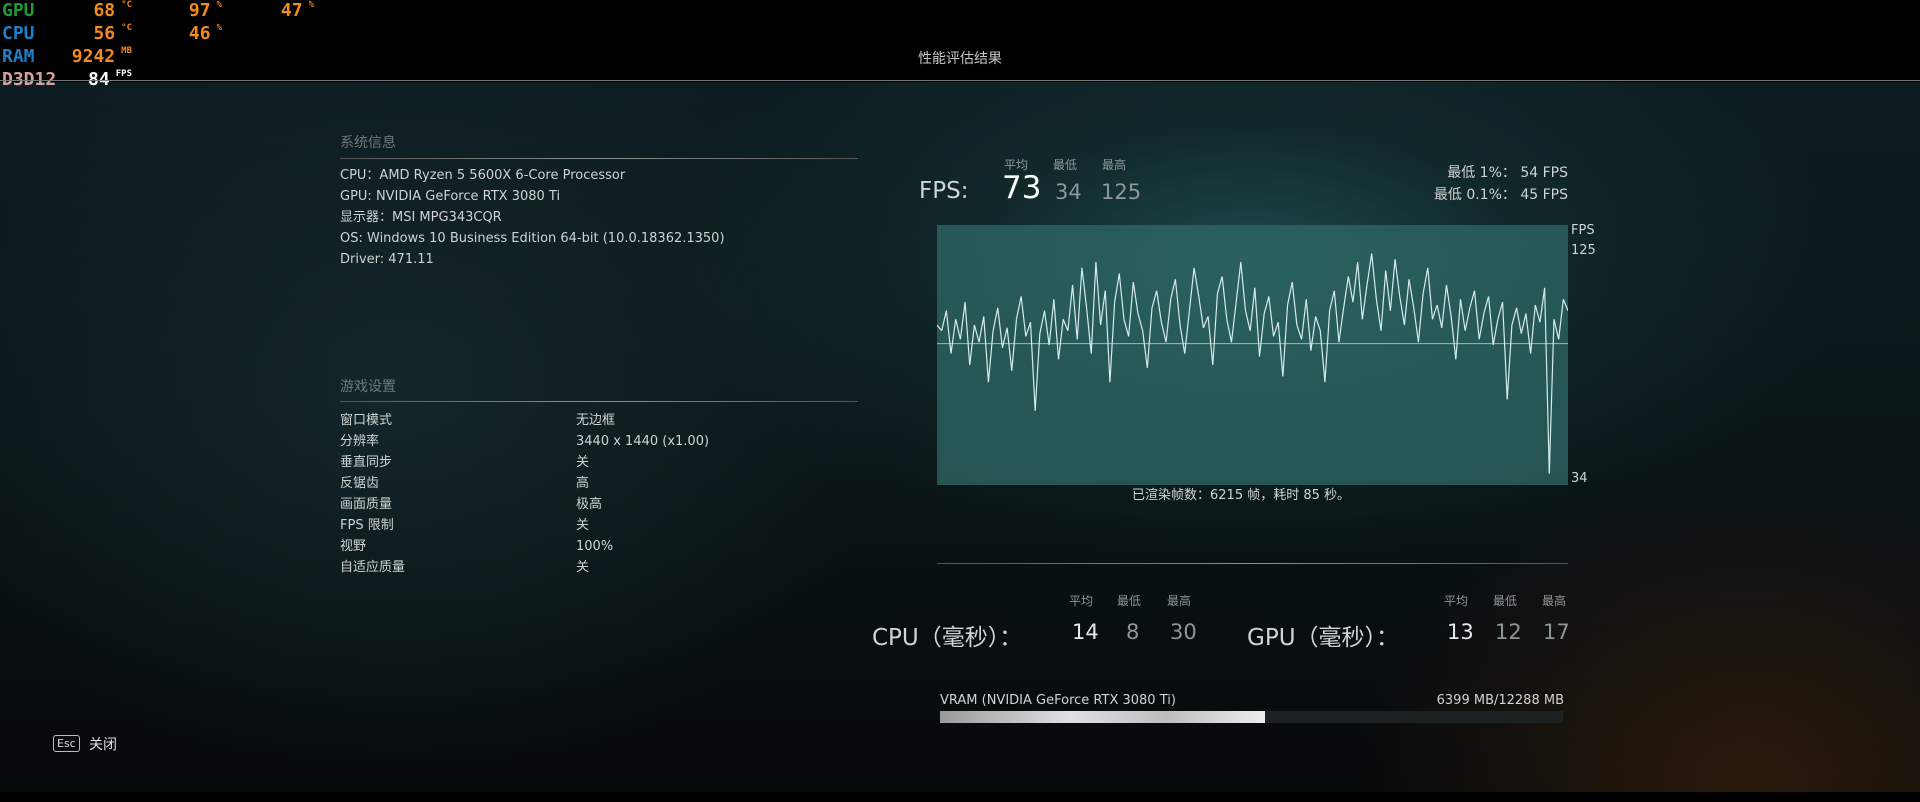 The height and width of the screenshot is (802, 1920). What do you see at coordinates (1058, 700) in the screenshot?
I see `vram-label: VRAM (NVIDIA GeForce RTX 3080 Ti)` at bounding box center [1058, 700].